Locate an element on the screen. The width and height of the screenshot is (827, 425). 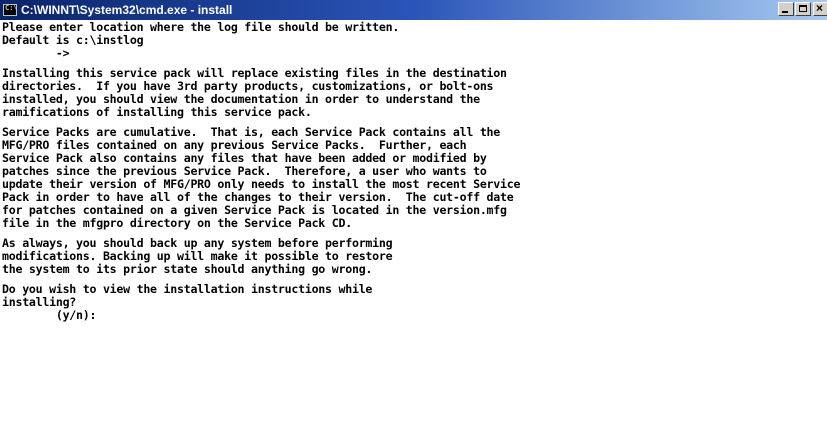
console-line: Default is c:\instlog is located at coordinates (73, 40).